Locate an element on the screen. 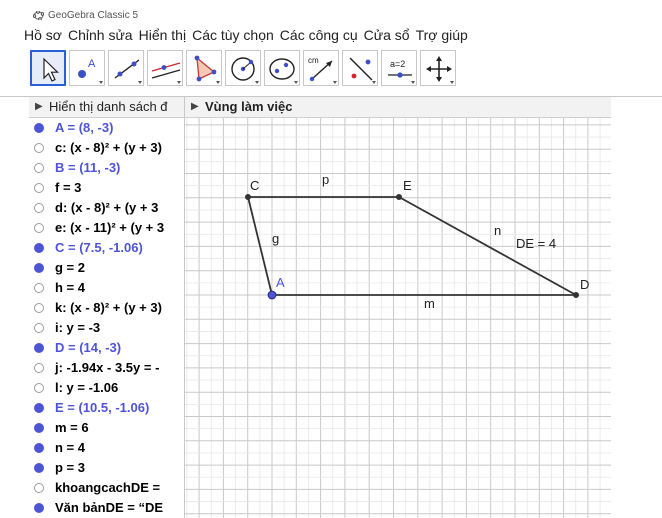  algebra-row: E = (10.5, -1.06) is located at coordinates (106, 408).